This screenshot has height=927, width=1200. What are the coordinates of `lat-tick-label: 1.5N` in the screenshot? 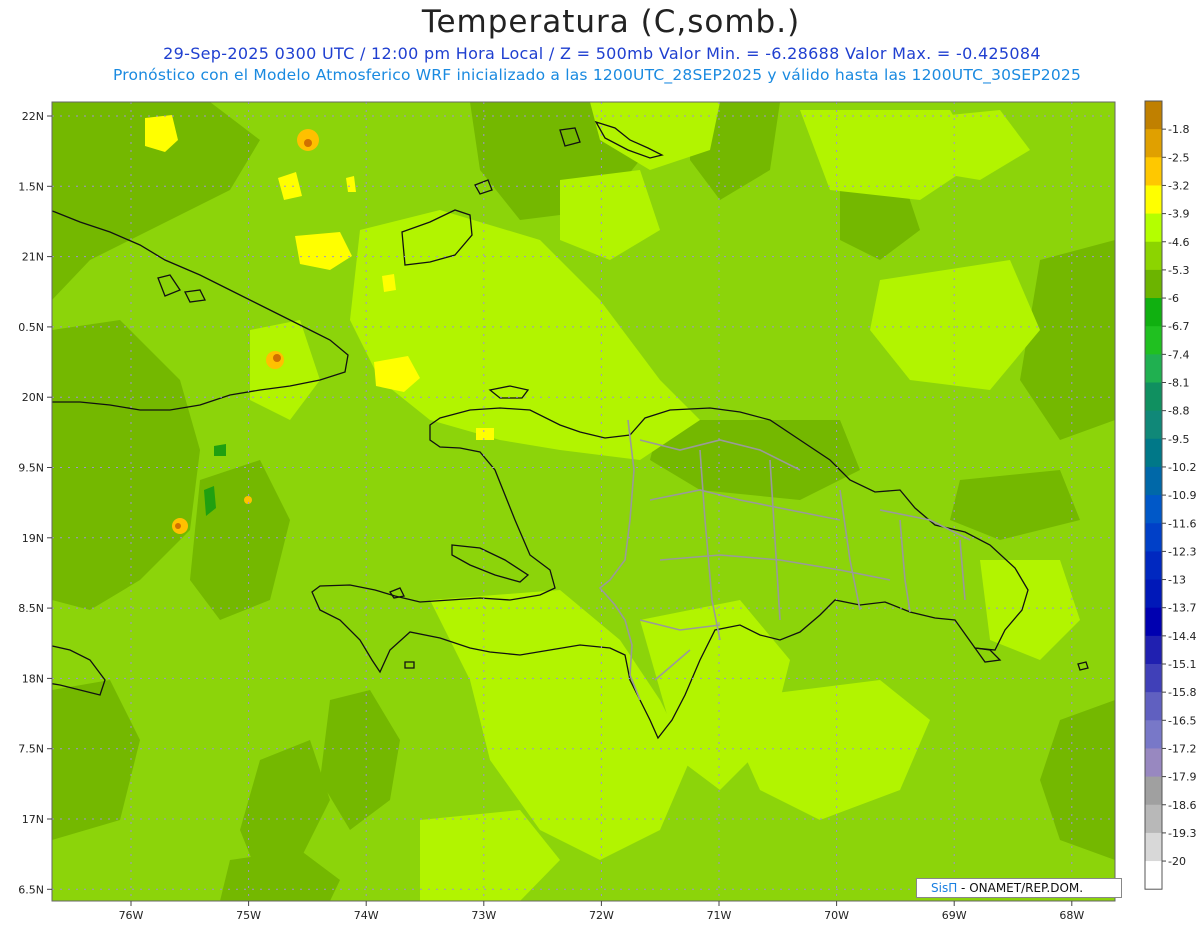 It's located at (31, 186).